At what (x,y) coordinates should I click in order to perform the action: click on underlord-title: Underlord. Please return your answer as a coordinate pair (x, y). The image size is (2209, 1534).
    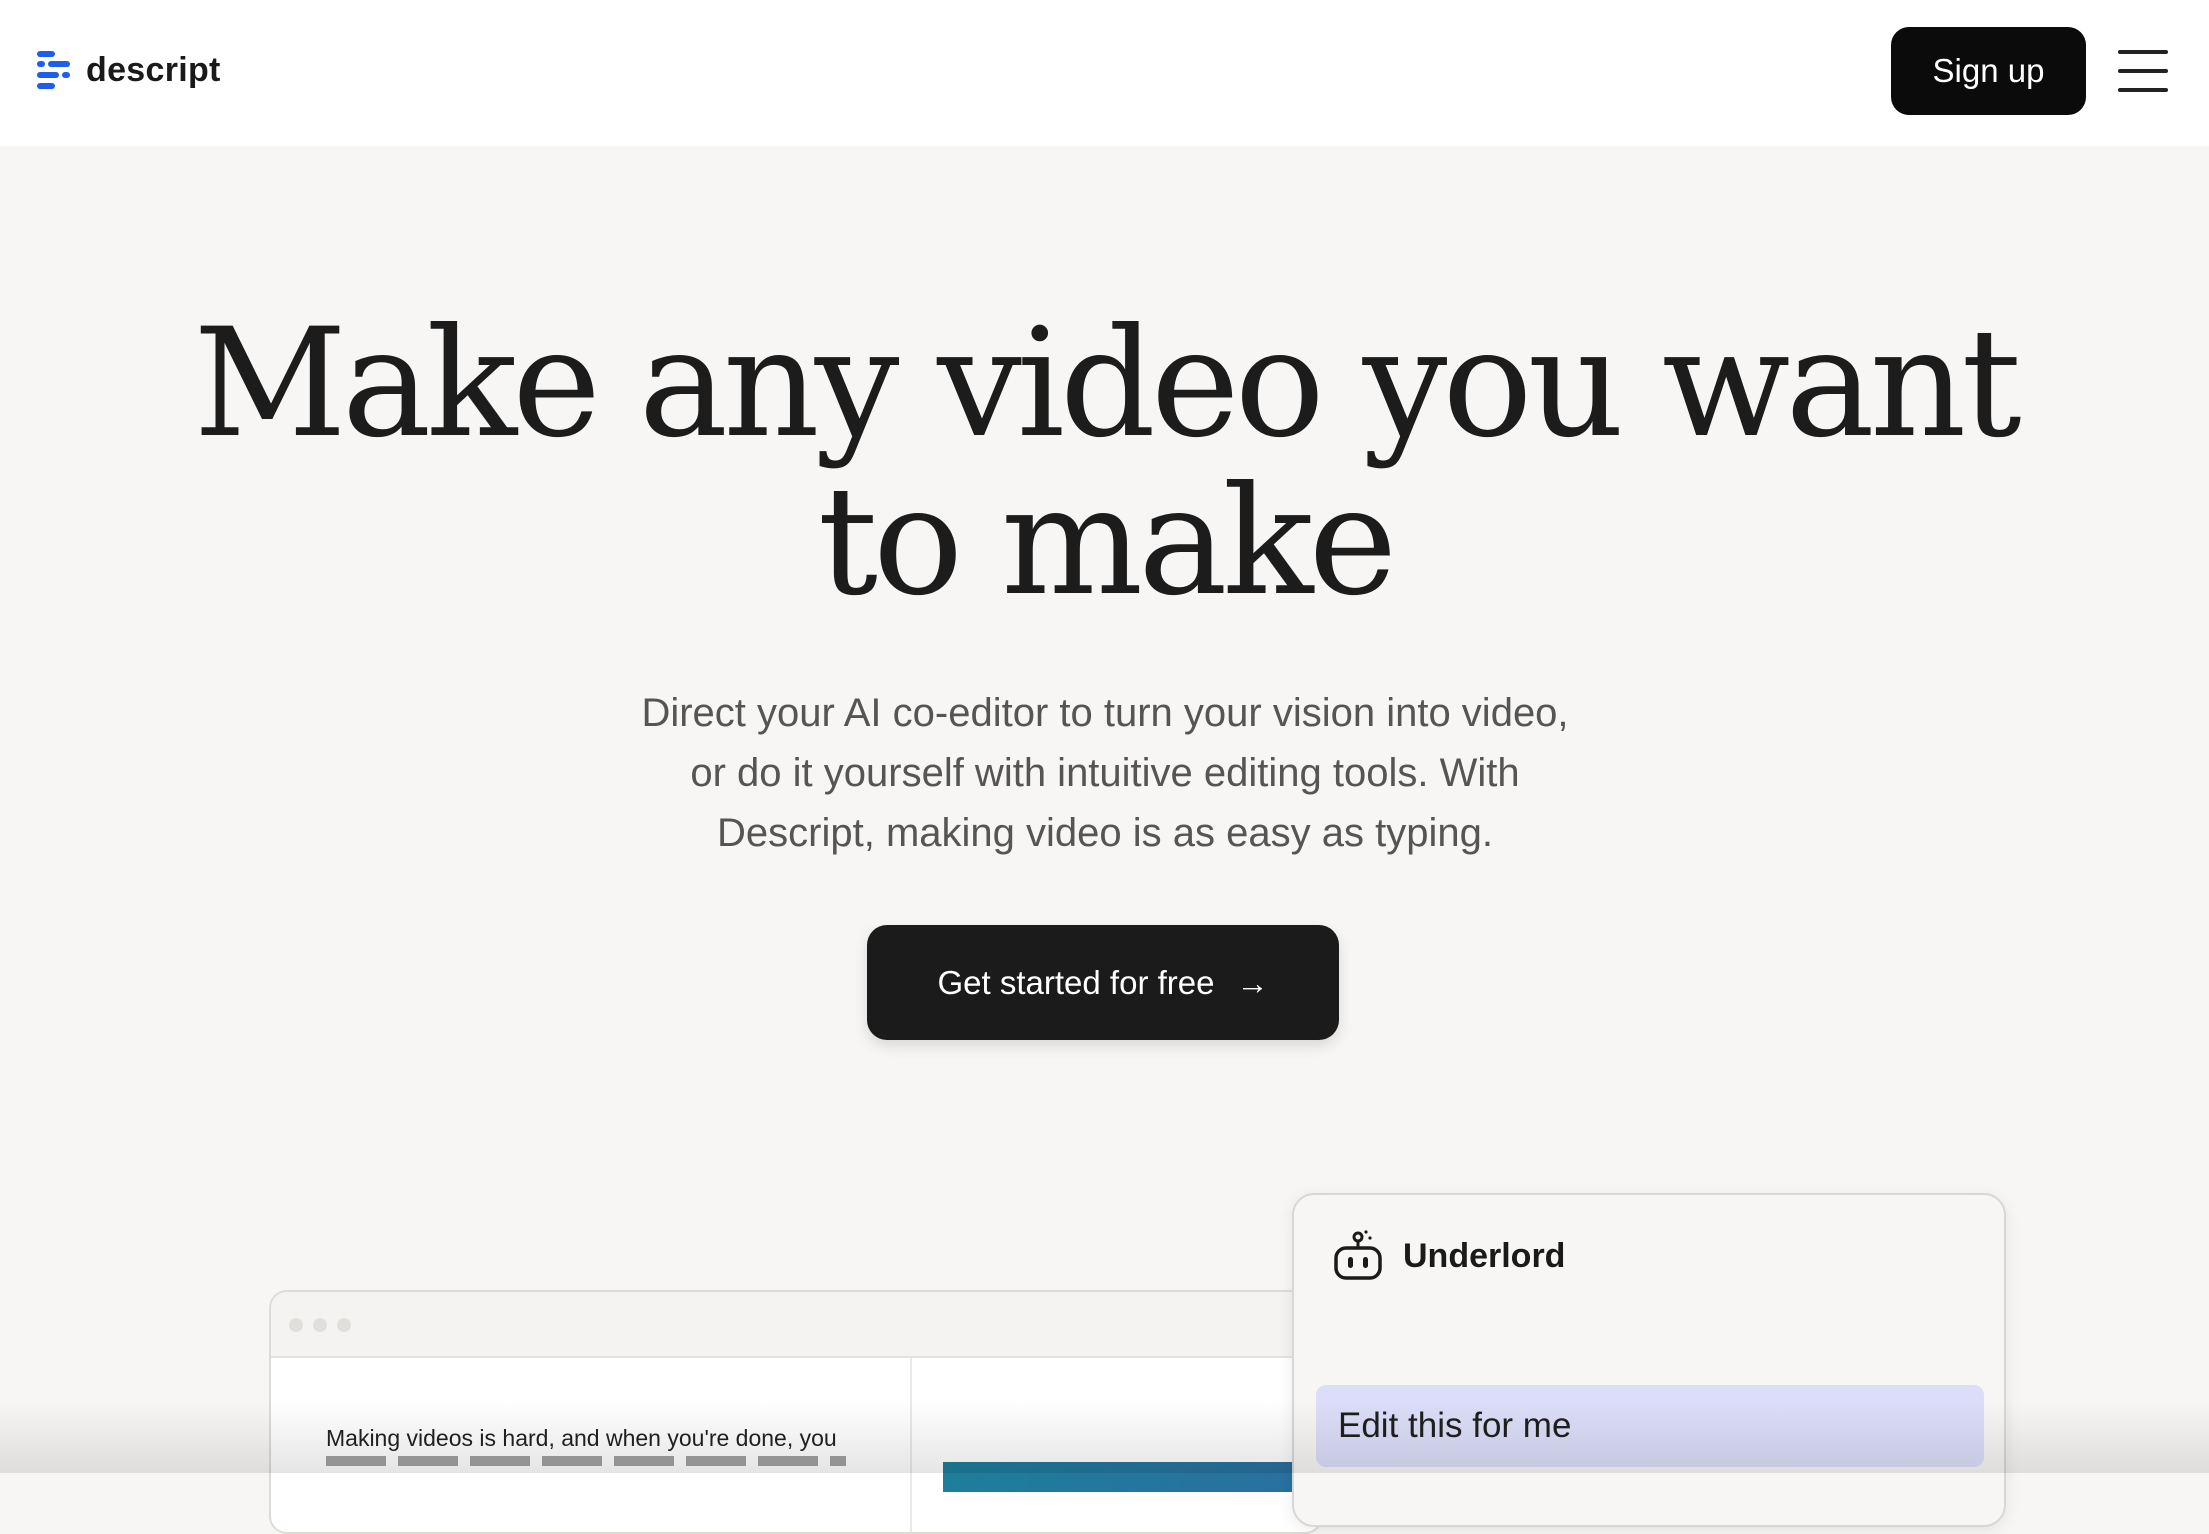
    Looking at the image, I should click on (1484, 1256).